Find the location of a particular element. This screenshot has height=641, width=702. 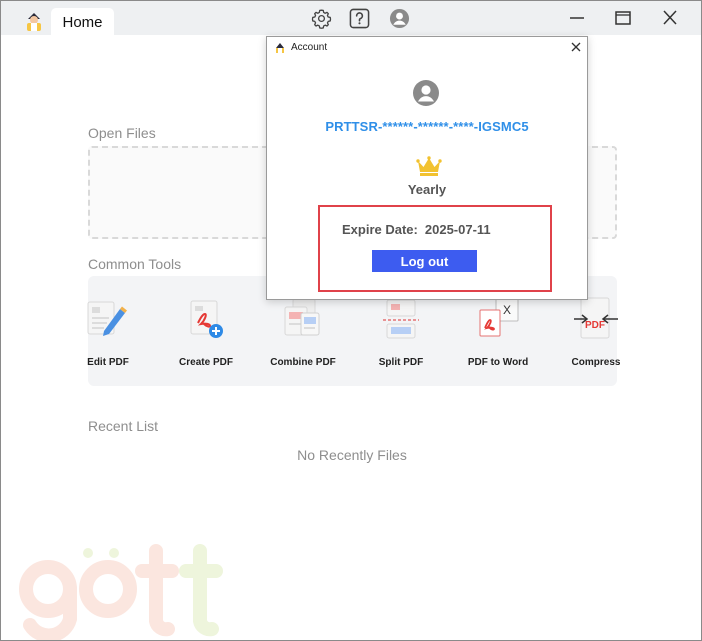

pdf-to-word-icon: X is located at coordinates (499, 317).